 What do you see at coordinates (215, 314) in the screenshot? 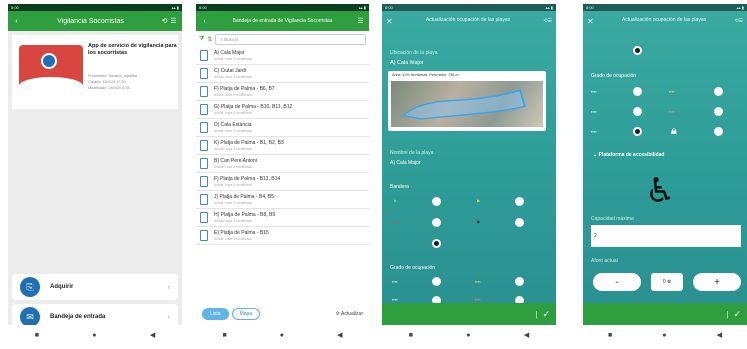
I see `tab-list: Lista` at bounding box center [215, 314].